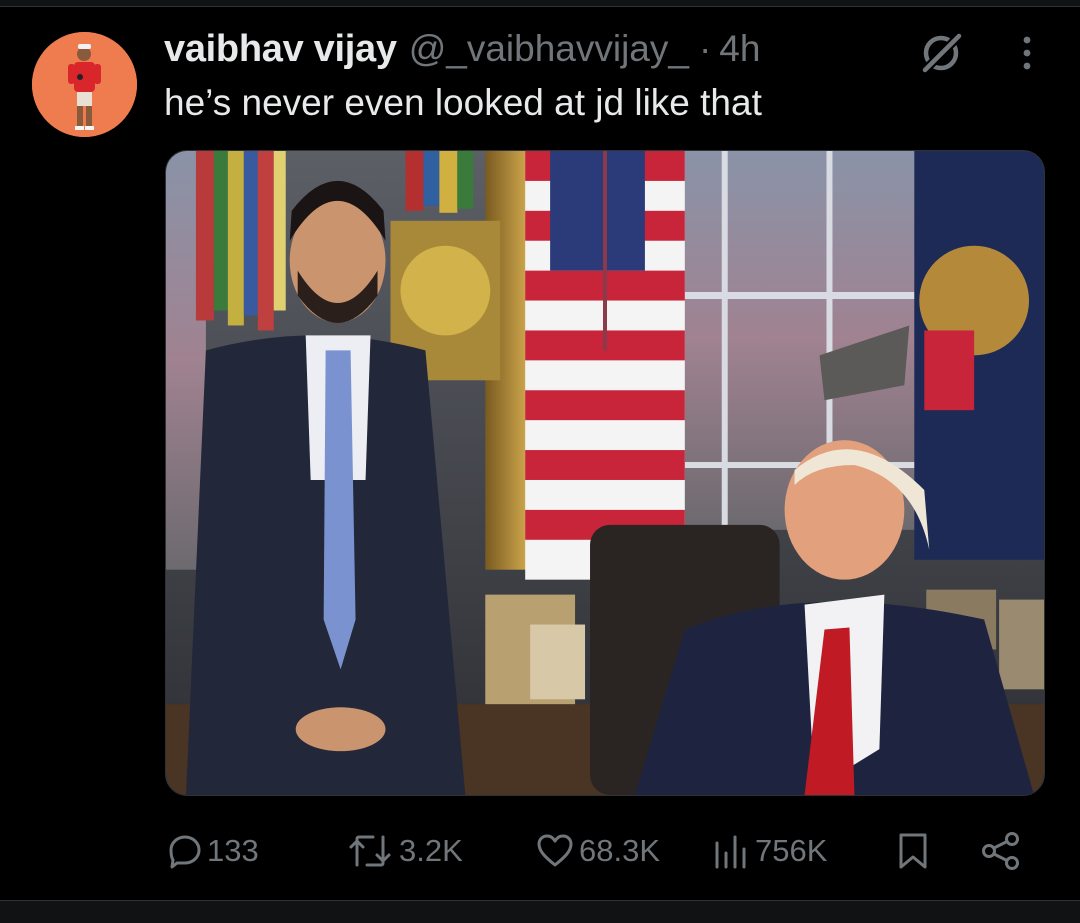  I want to click on user-handle: @_vaibhavvijay_, so click(549, 49).